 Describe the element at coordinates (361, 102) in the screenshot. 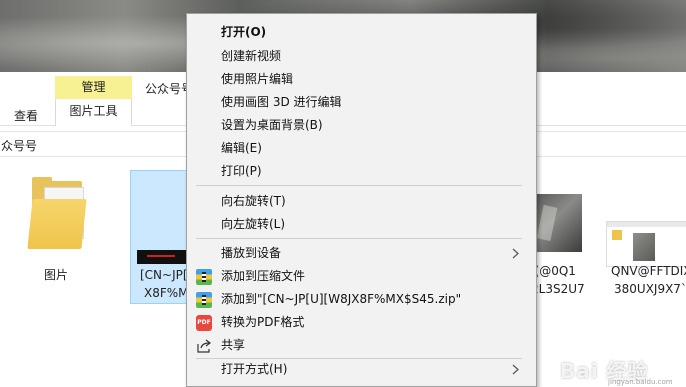

I see `menu-item-edit-paint3d: 使用画图 3D 进行编辑` at that location.